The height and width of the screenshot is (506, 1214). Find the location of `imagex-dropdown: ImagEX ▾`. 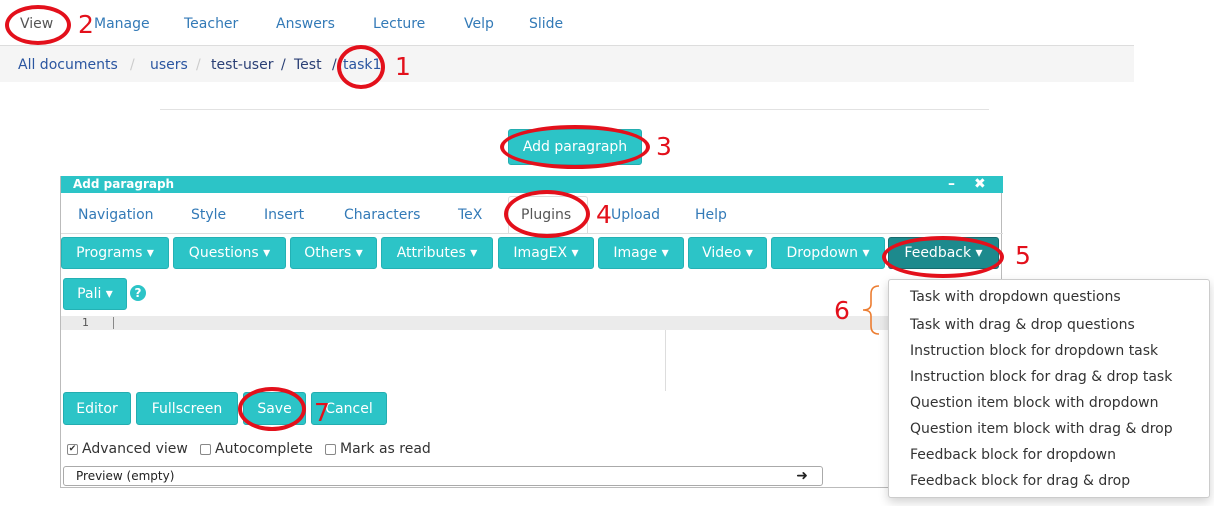

imagex-dropdown: ImagEX ▾ is located at coordinates (546, 253).